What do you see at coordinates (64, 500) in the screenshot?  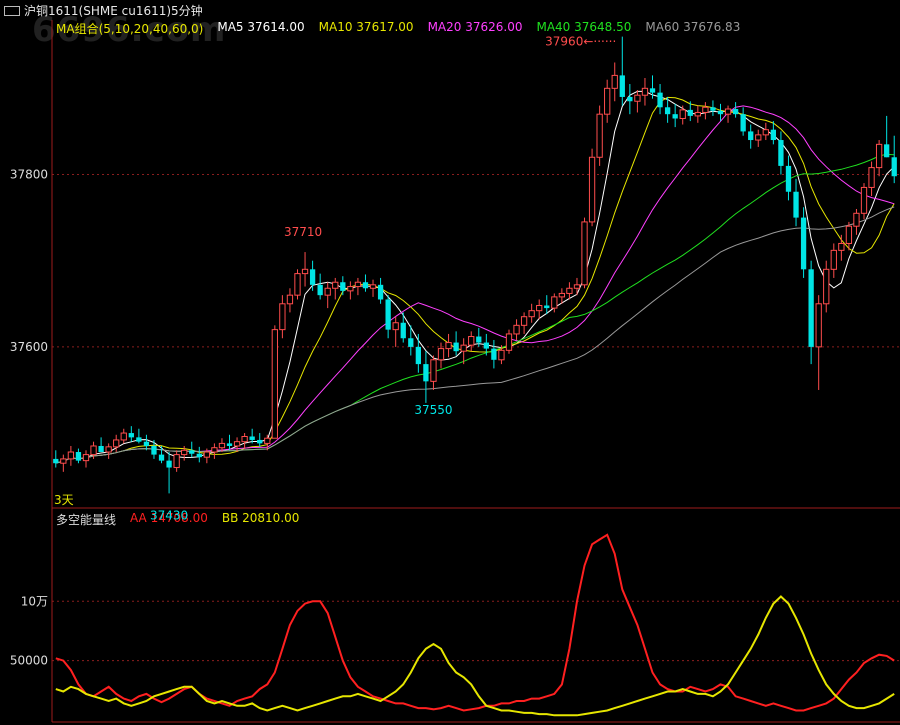 I see `day-marker: 3天` at bounding box center [64, 500].